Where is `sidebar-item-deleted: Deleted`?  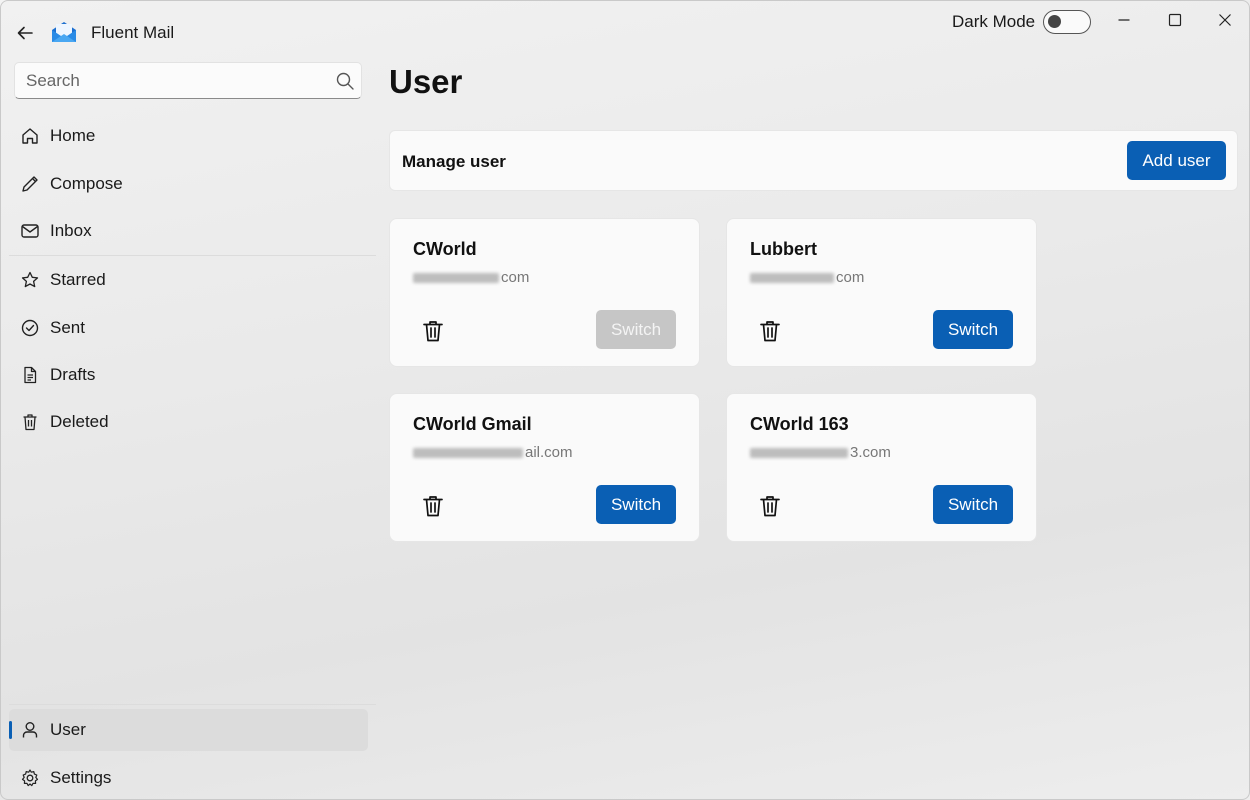 sidebar-item-deleted: Deleted is located at coordinates (188, 422).